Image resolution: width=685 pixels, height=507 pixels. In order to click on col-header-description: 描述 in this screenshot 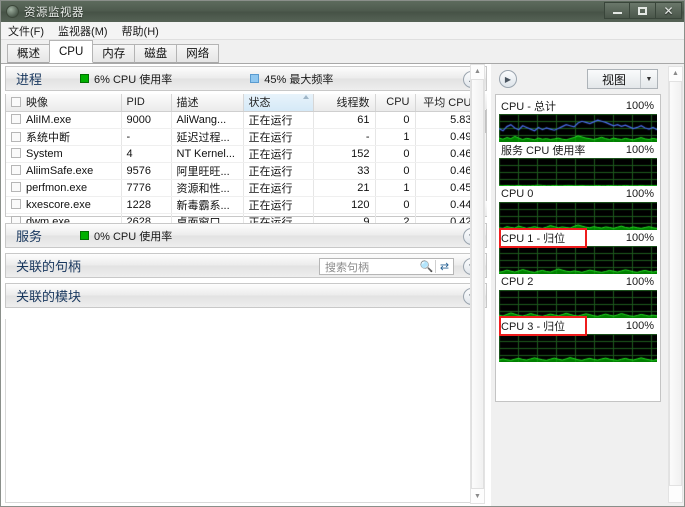, I will do `click(207, 103)`.